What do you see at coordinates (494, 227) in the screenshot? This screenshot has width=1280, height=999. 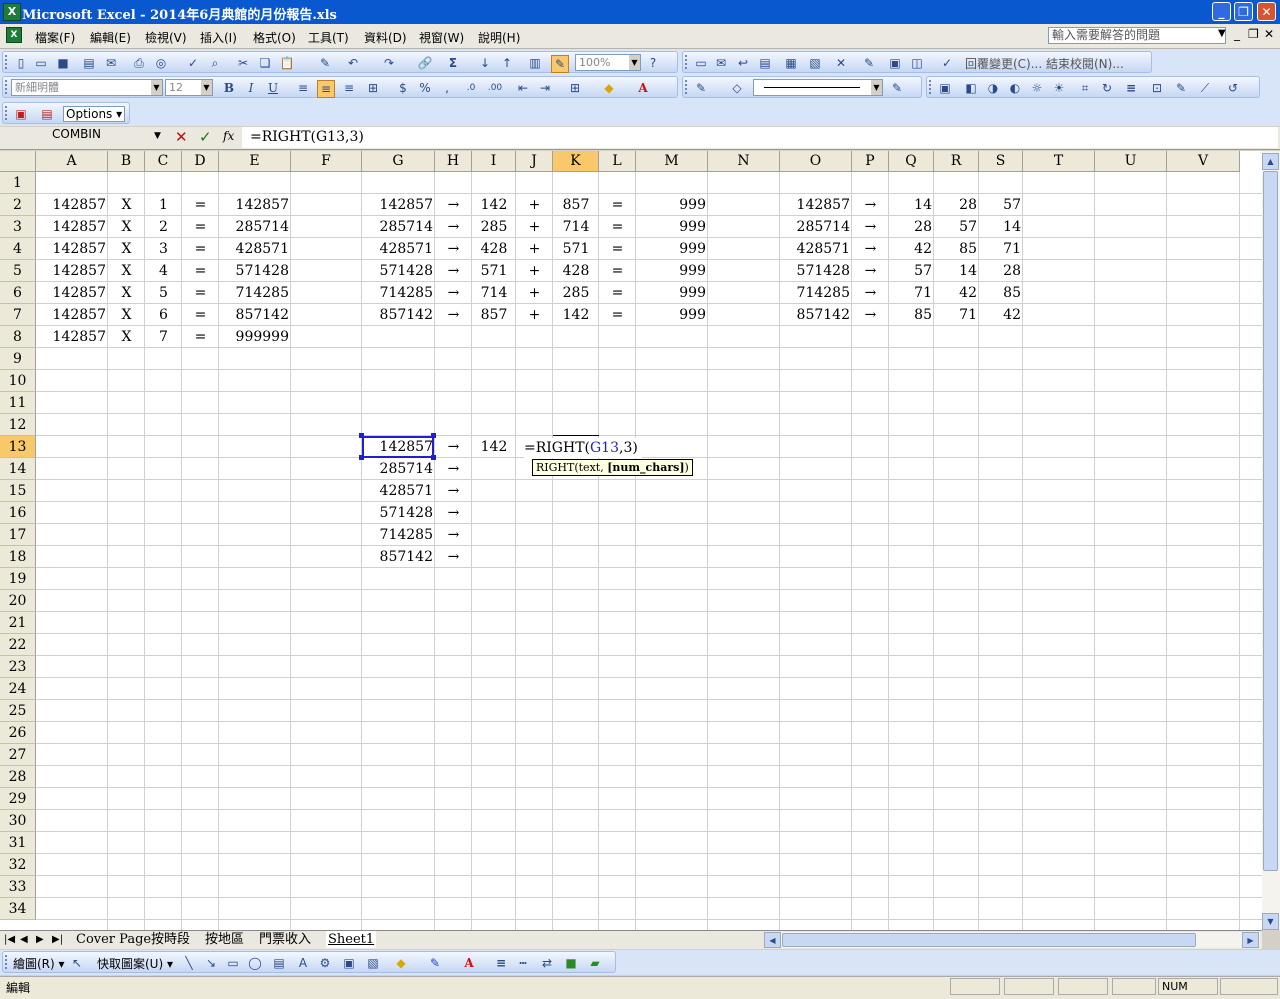 I see `cell-i3: 285` at bounding box center [494, 227].